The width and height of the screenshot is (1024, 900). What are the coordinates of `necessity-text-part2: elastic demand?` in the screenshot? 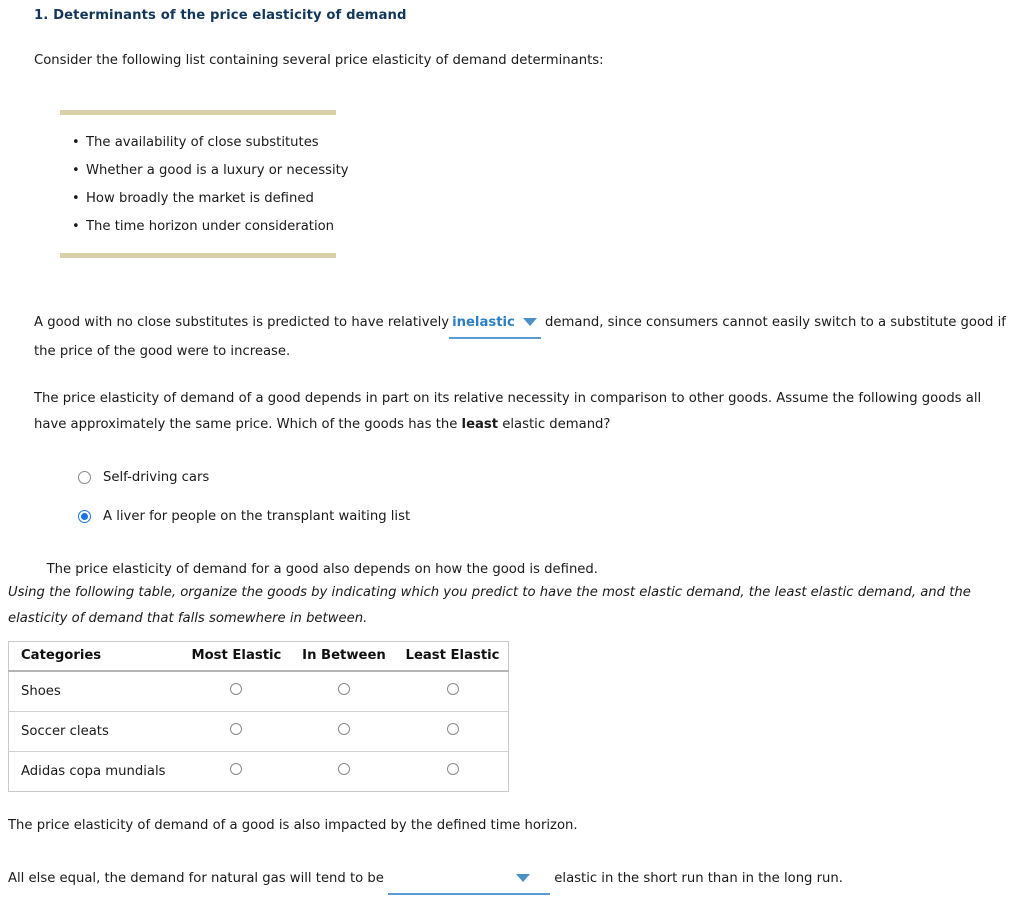 It's located at (556, 424).